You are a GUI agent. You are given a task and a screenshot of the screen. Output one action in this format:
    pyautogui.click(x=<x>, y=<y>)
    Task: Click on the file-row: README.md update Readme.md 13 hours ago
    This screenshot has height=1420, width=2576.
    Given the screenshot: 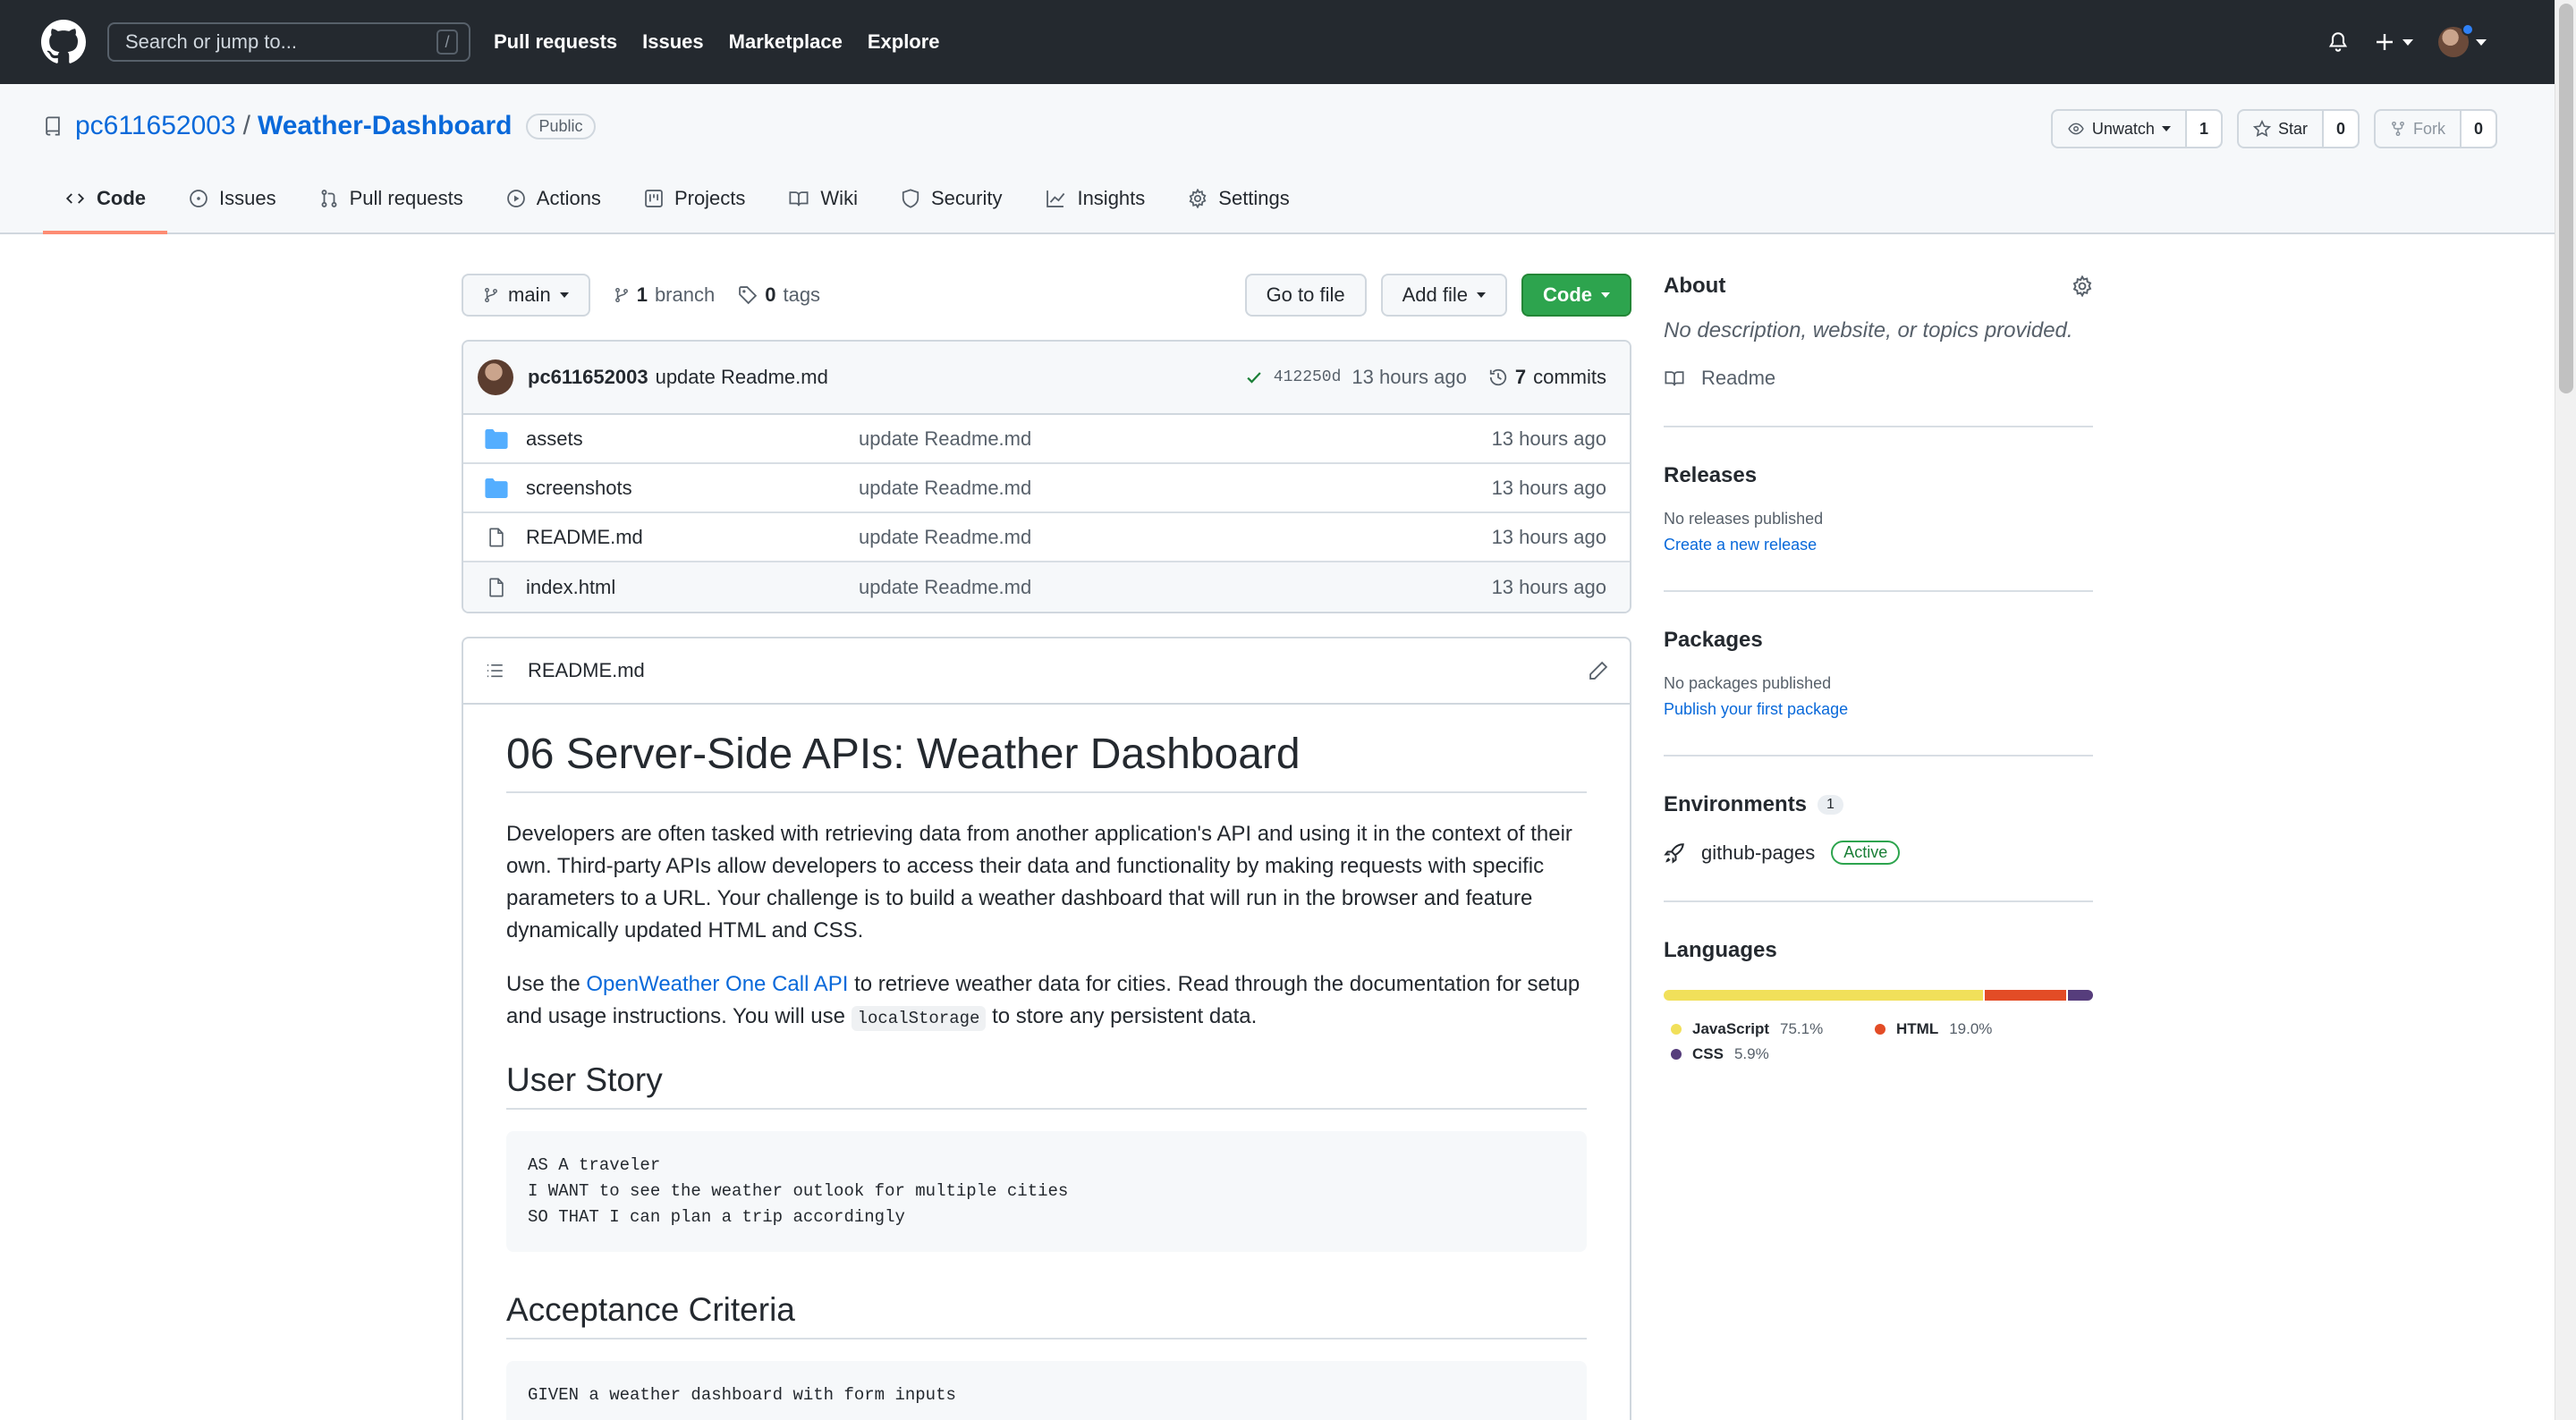 What is the action you would take?
    pyautogui.click(x=1046, y=538)
    